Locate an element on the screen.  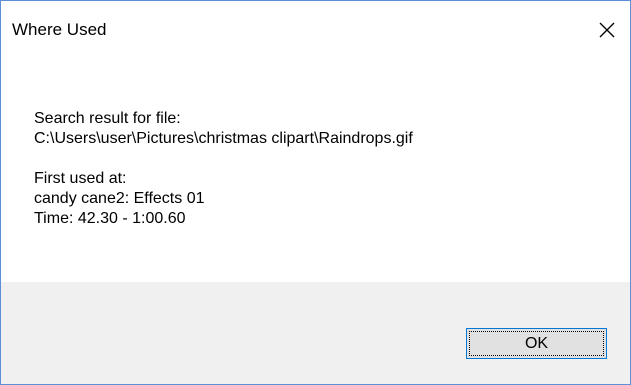
dialog-title: Where Used is located at coordinates (59, 29).